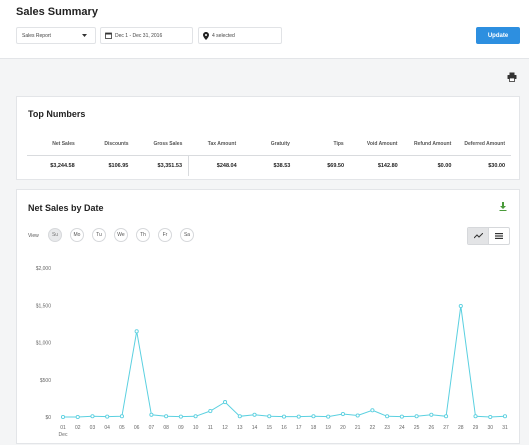  I want to click on x-tick-label: 16, so click(284, 428).